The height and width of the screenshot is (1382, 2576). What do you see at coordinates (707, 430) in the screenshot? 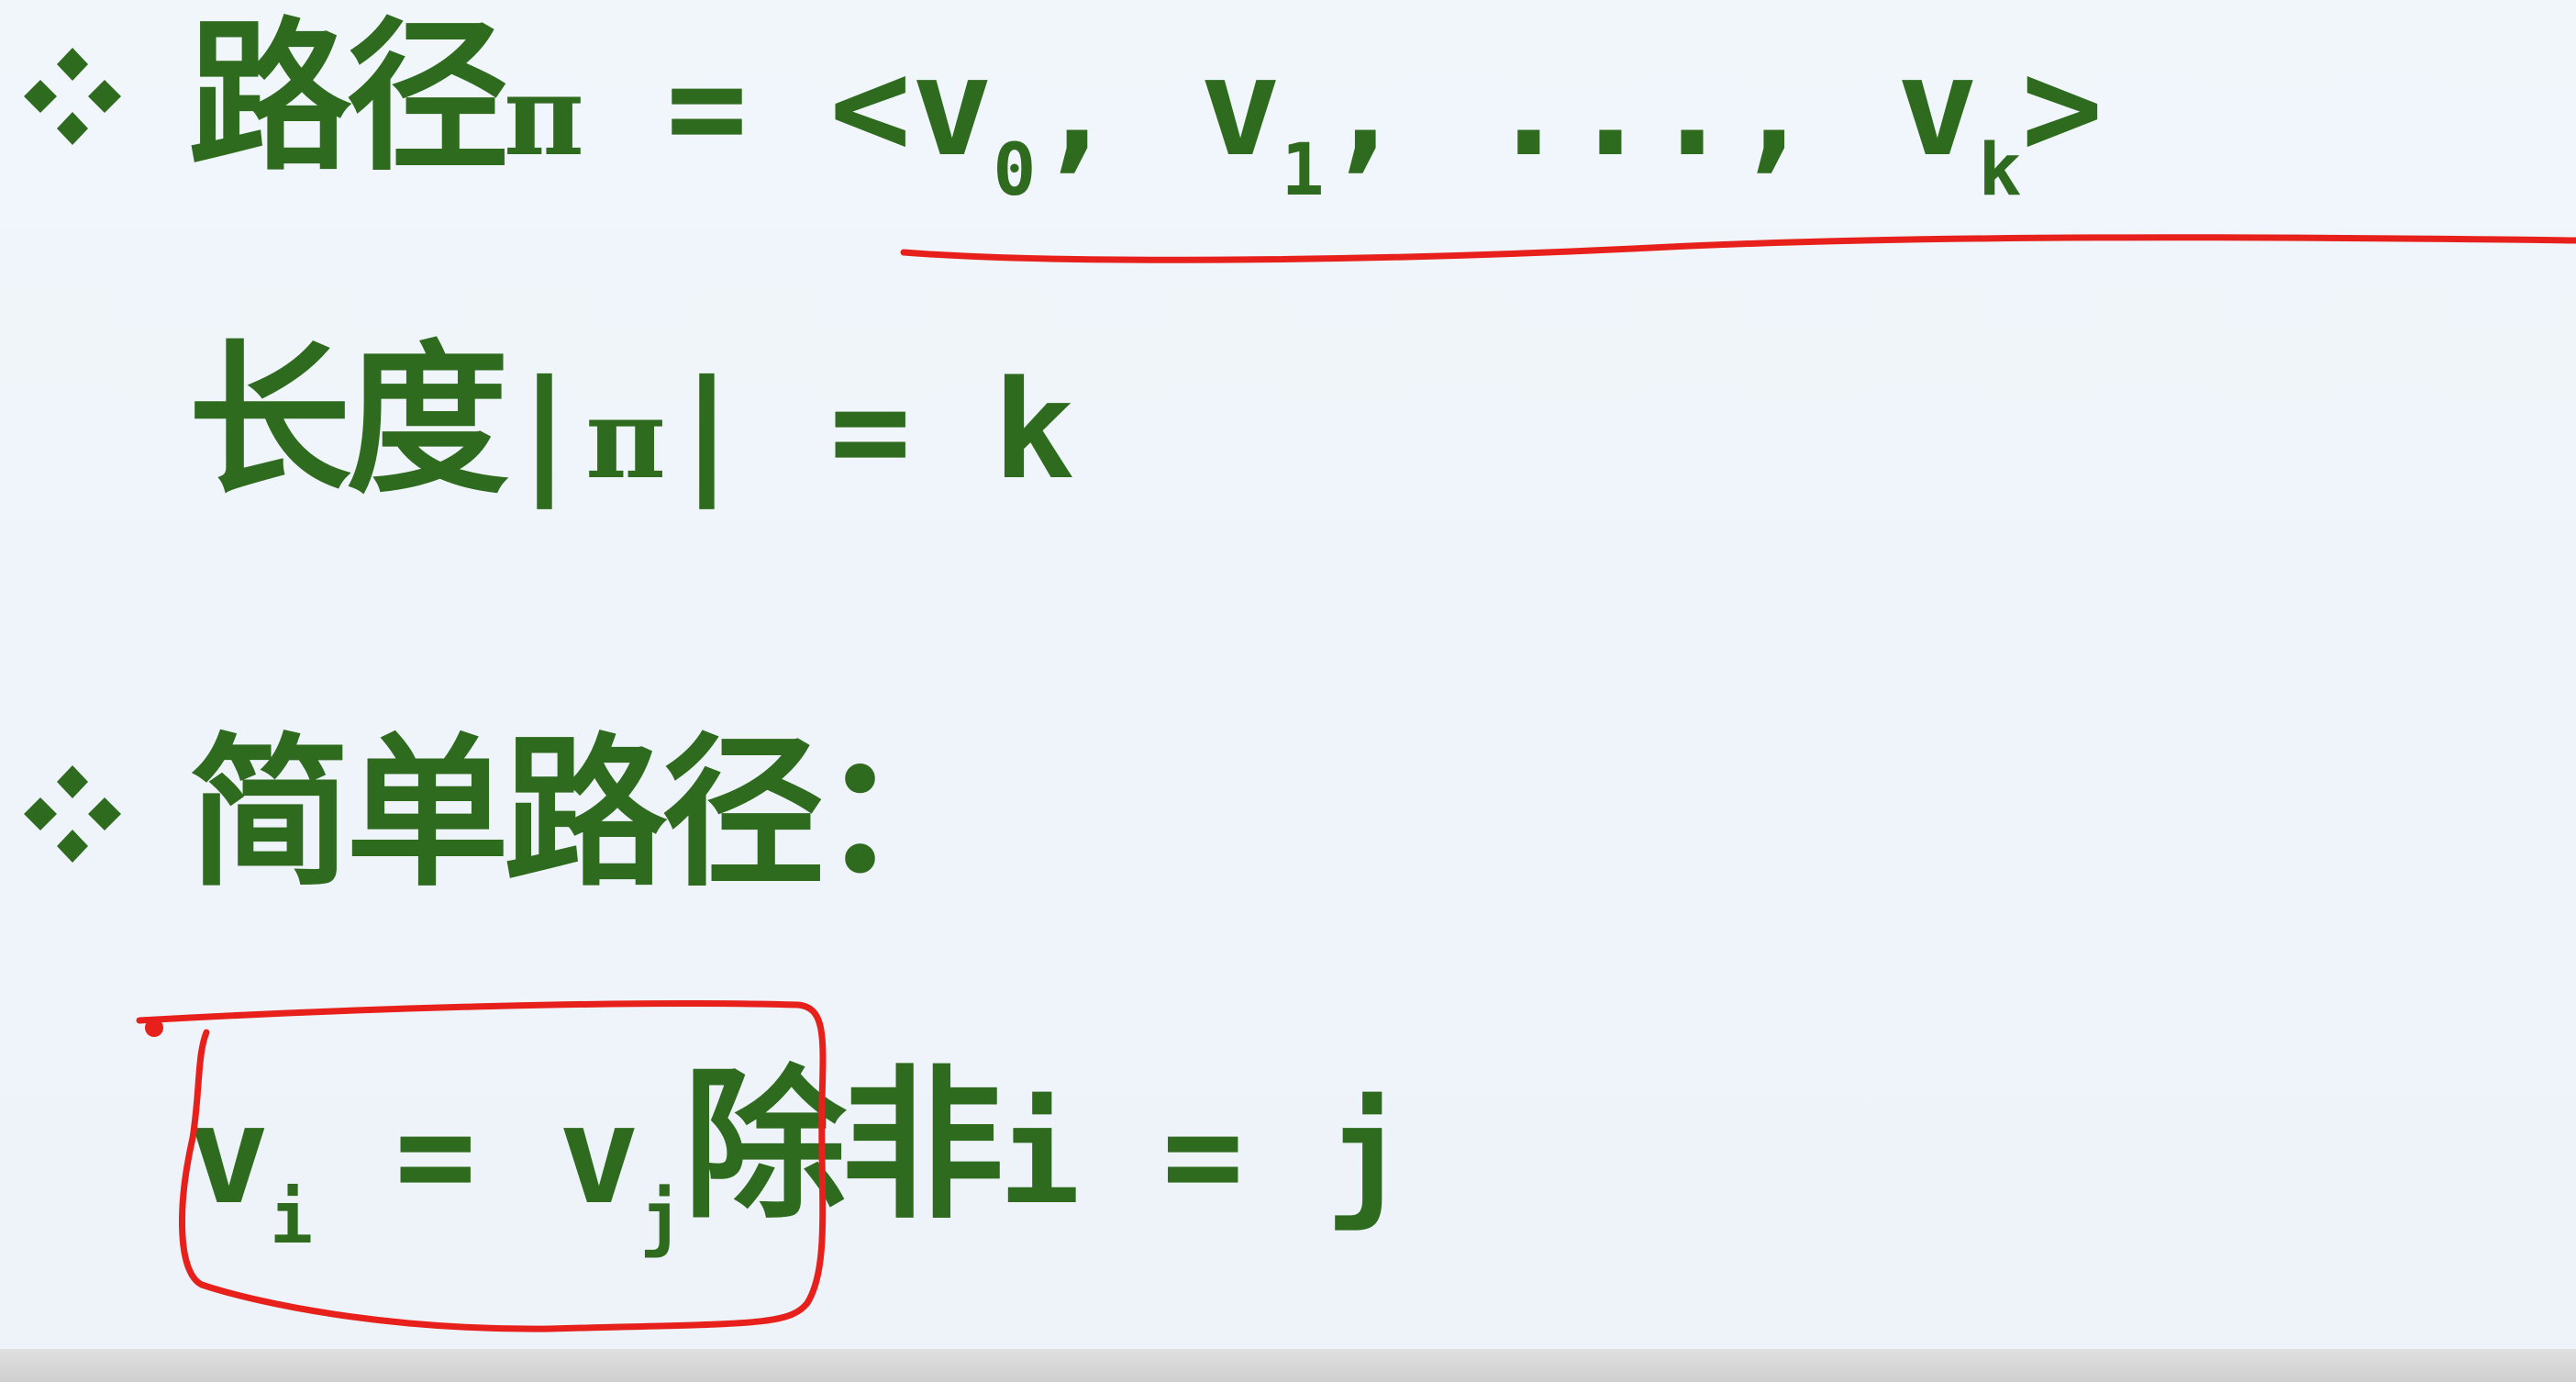
I see `abs-bar-right: |` at bounding box center [707, 430].